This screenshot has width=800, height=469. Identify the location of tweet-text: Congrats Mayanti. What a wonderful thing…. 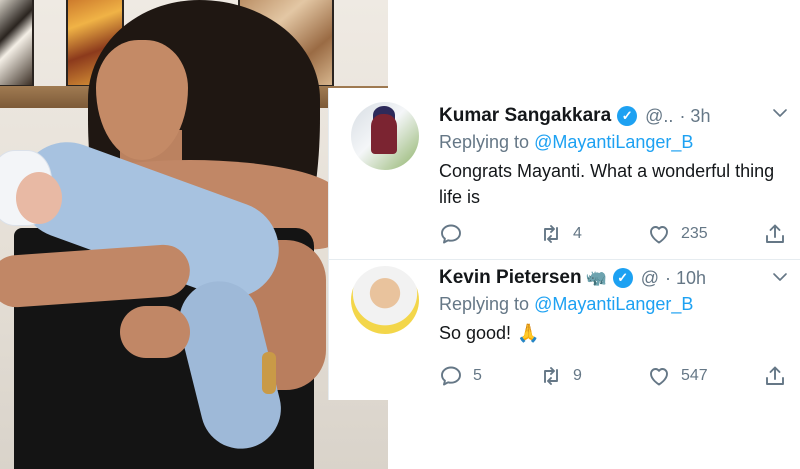
(607, 184).